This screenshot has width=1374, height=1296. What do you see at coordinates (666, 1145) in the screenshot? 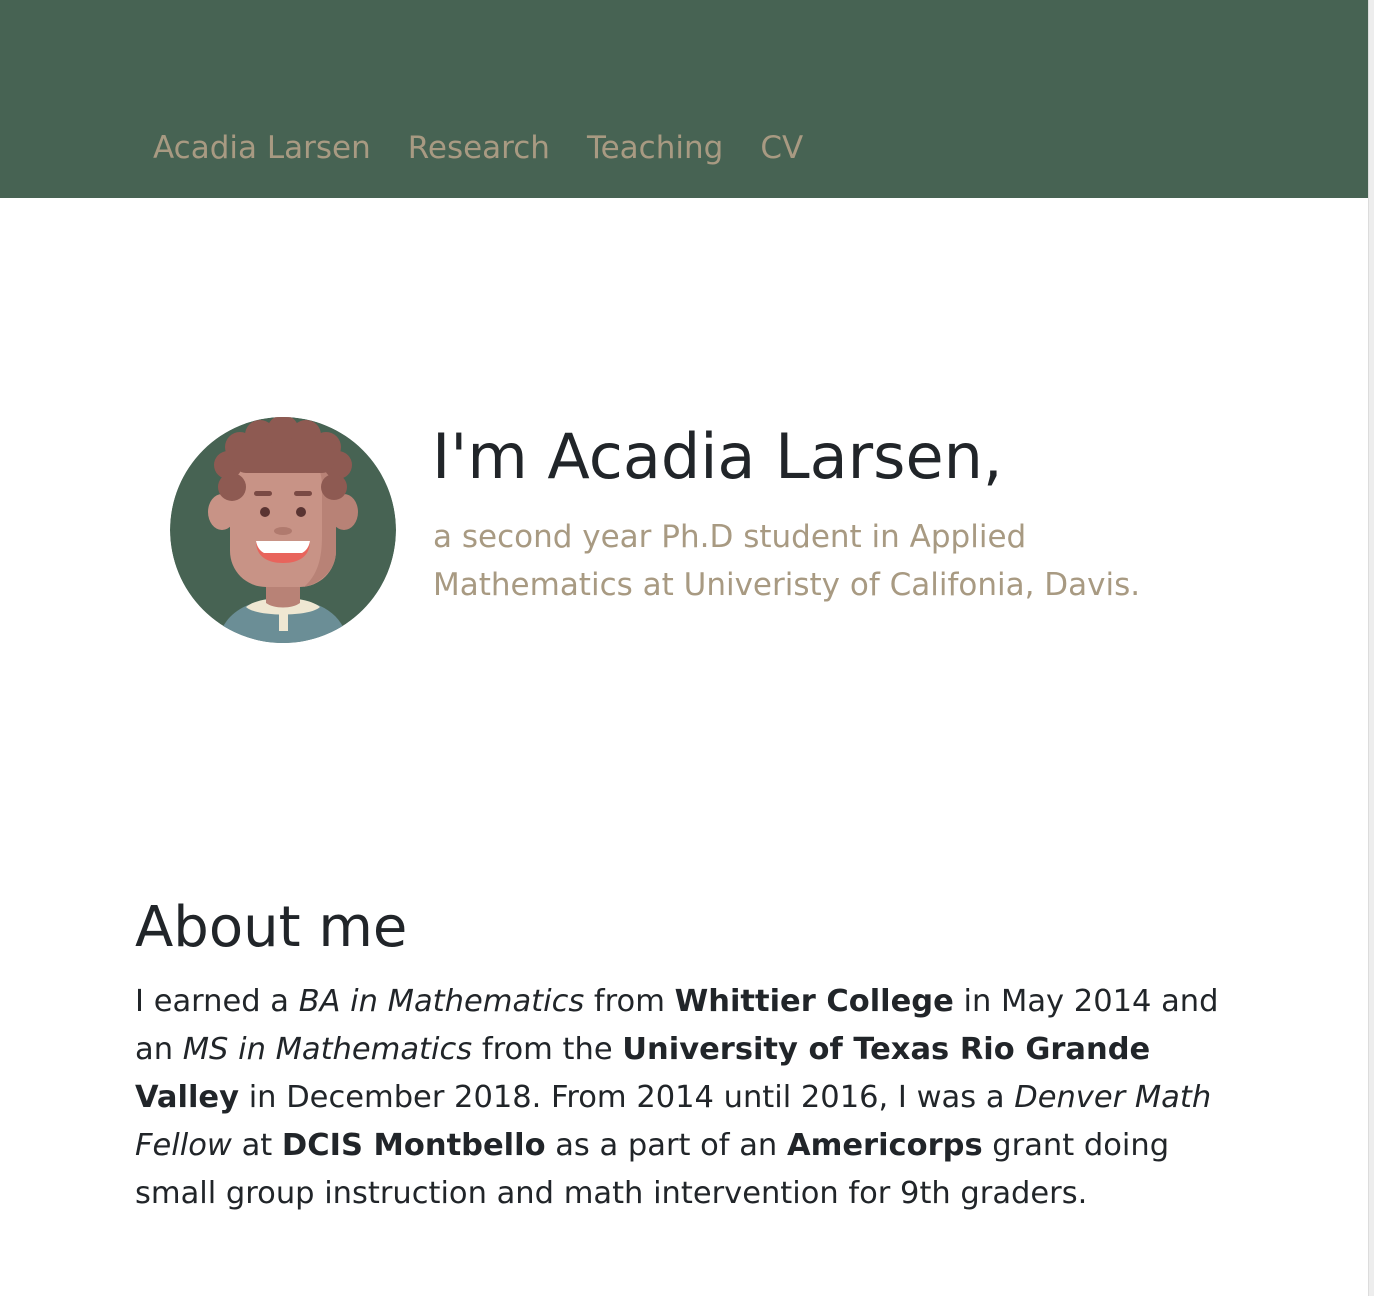
I see `about-text: as a part of an` at bounding box center [666, 1145].